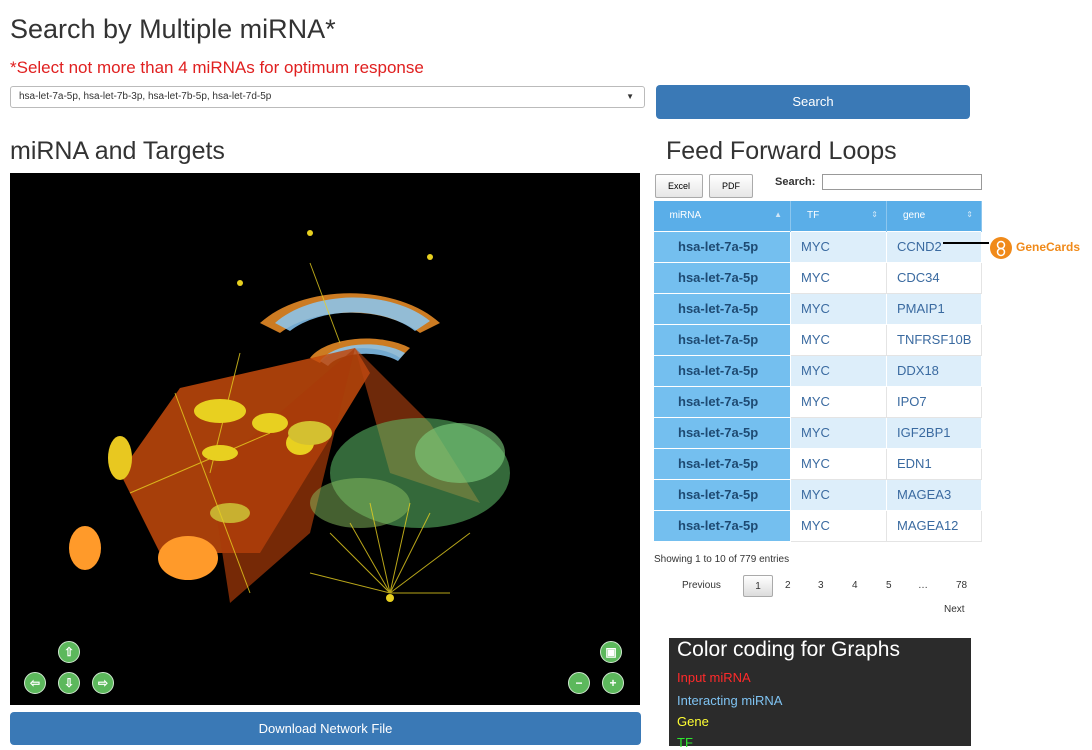  I want to click on table-row: hsa-let-7a-5p MYC IPO7, so click(817, 401).